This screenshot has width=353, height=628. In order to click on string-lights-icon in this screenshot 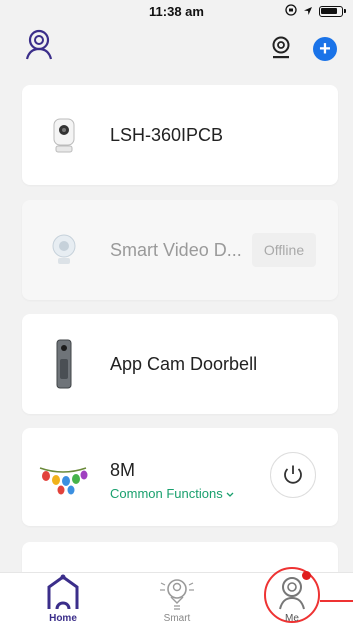, I will do `click(63, 478)`.